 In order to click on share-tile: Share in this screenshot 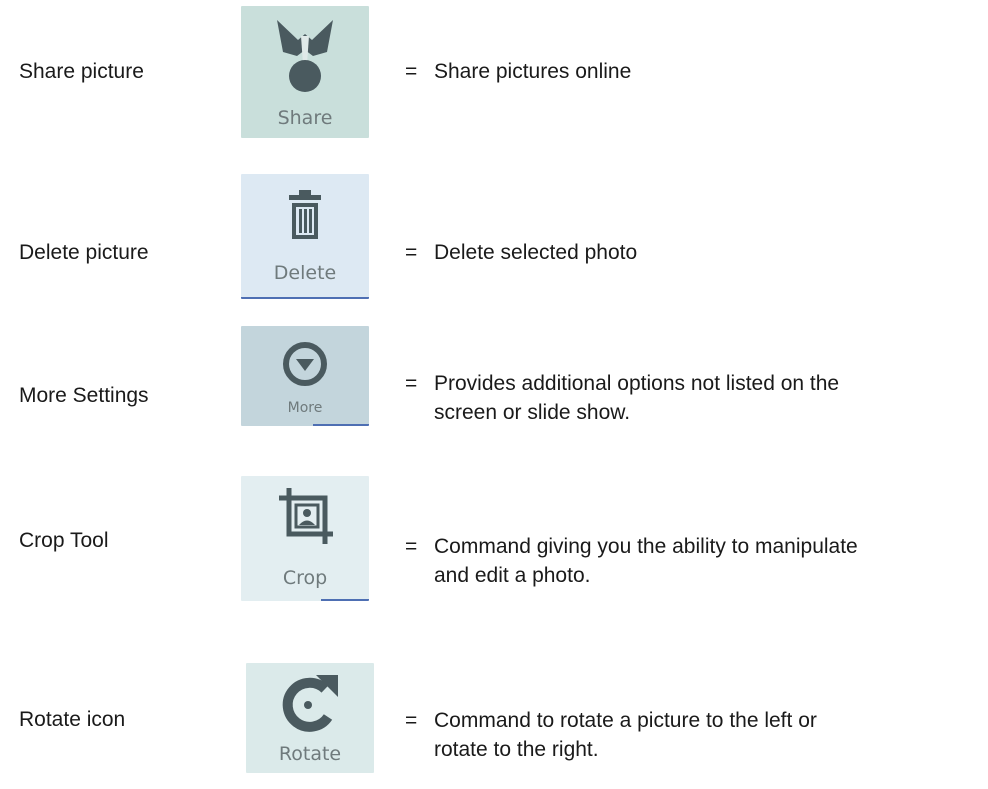, I will do `click(305, 72)`.